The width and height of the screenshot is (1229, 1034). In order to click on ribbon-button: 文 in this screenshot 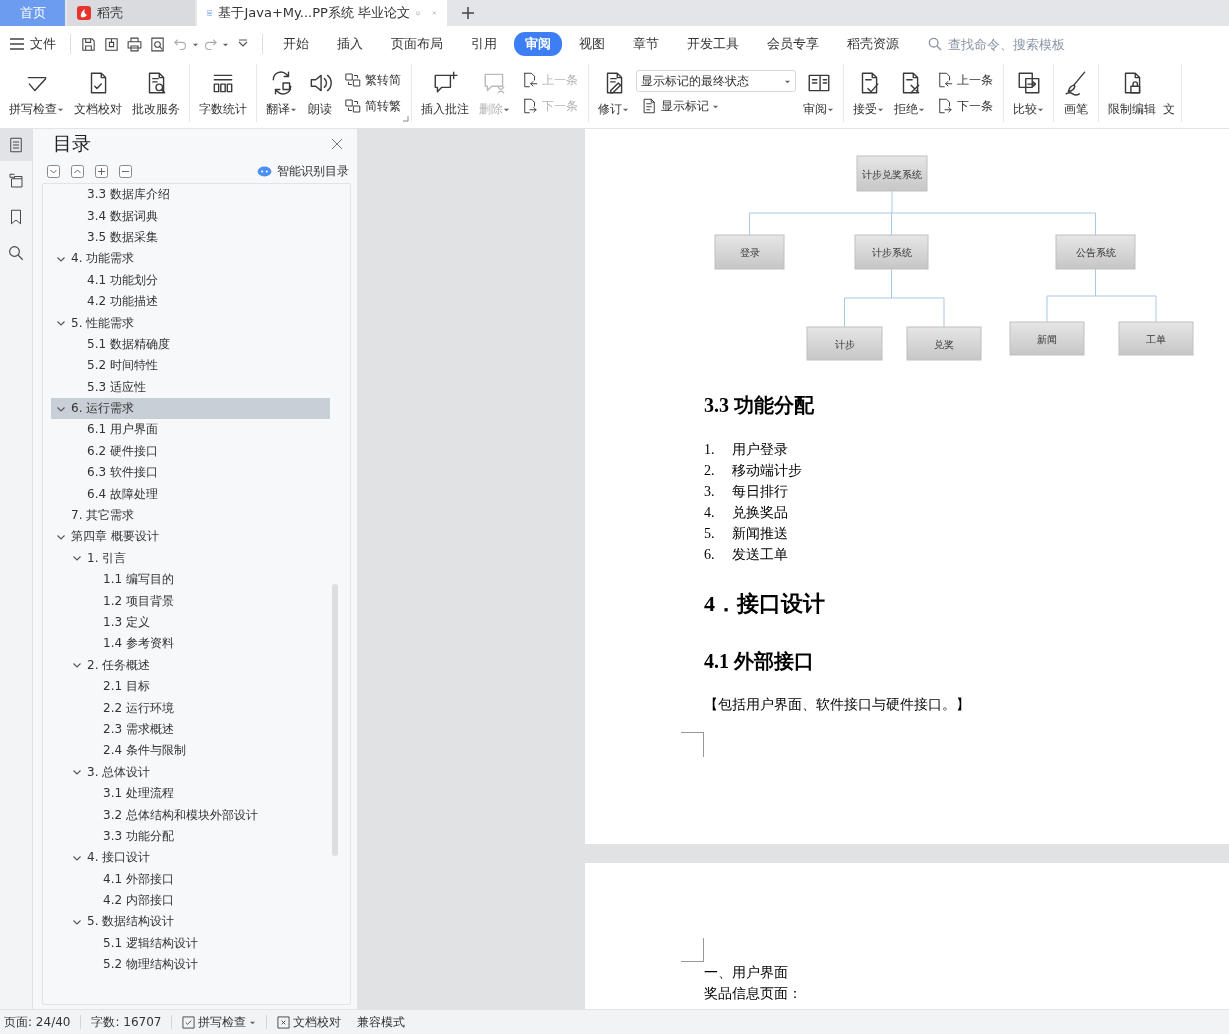, I will do `click(1169, 109)`.